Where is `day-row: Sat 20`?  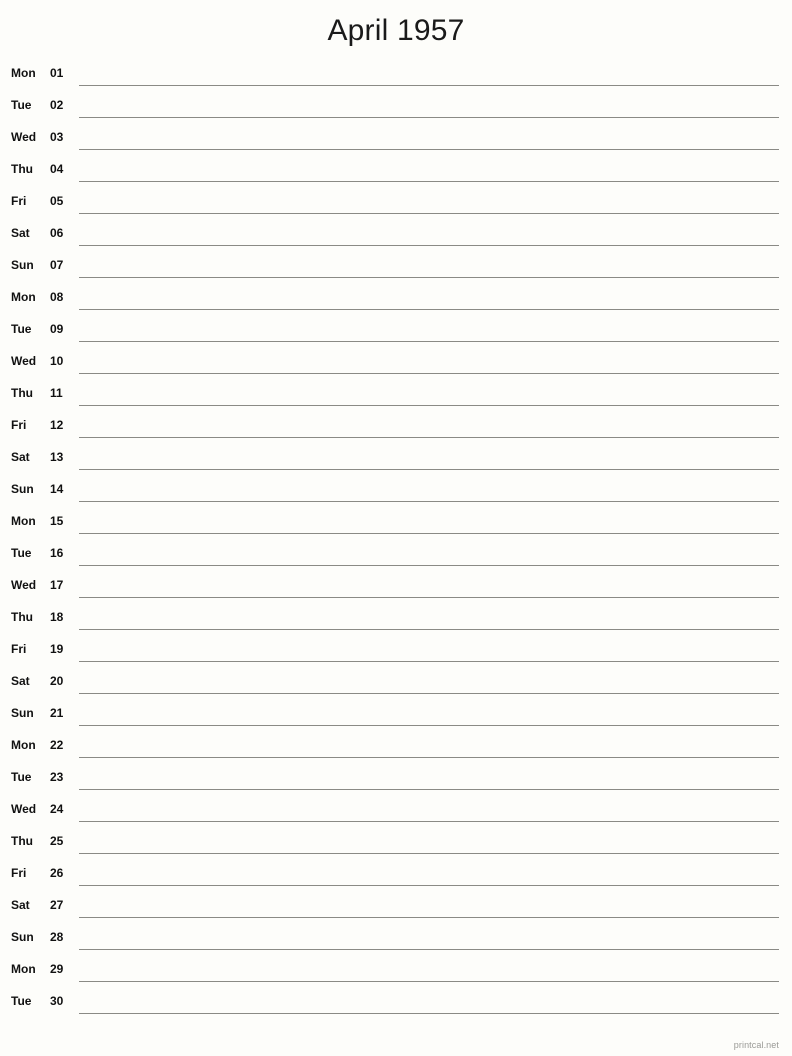 day-row: Sat 20 is located at coordinates (396, 686).